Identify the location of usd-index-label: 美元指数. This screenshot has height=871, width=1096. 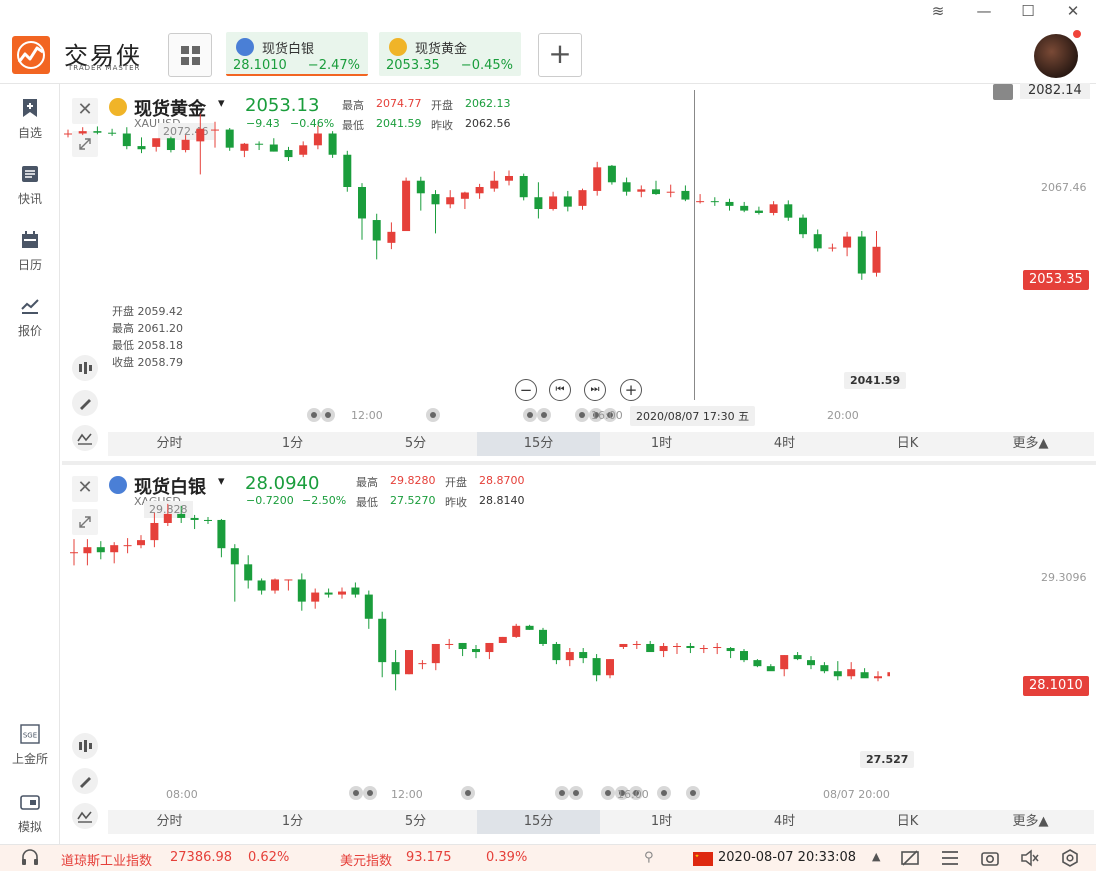
(366, 859).